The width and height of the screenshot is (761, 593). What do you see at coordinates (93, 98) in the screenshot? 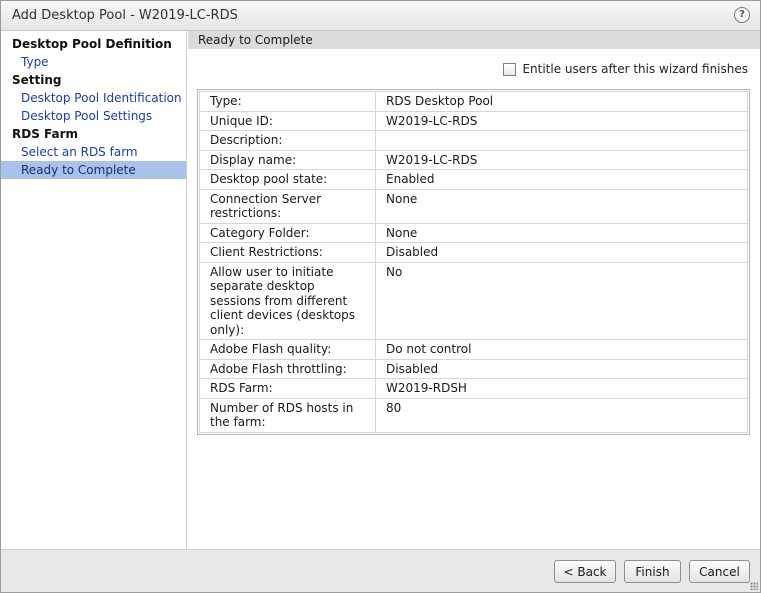
I see `nav-item-desktop-pool-identification: Desktop Pool Identification` at bounding box center [93, 98].